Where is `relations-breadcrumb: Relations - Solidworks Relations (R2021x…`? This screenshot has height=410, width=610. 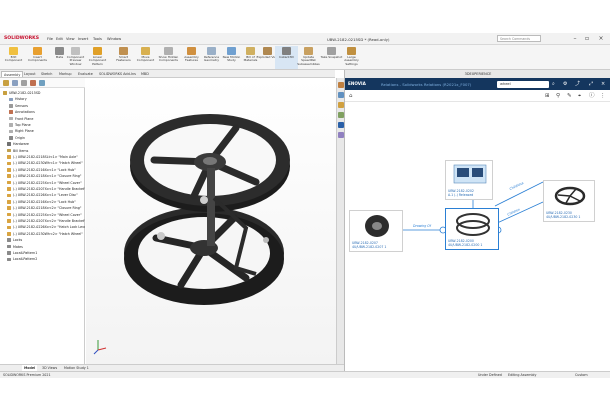
relations-breadcrumb: Relations - Solidworks Relations (R2021x… is located at coordinates (426, 84).